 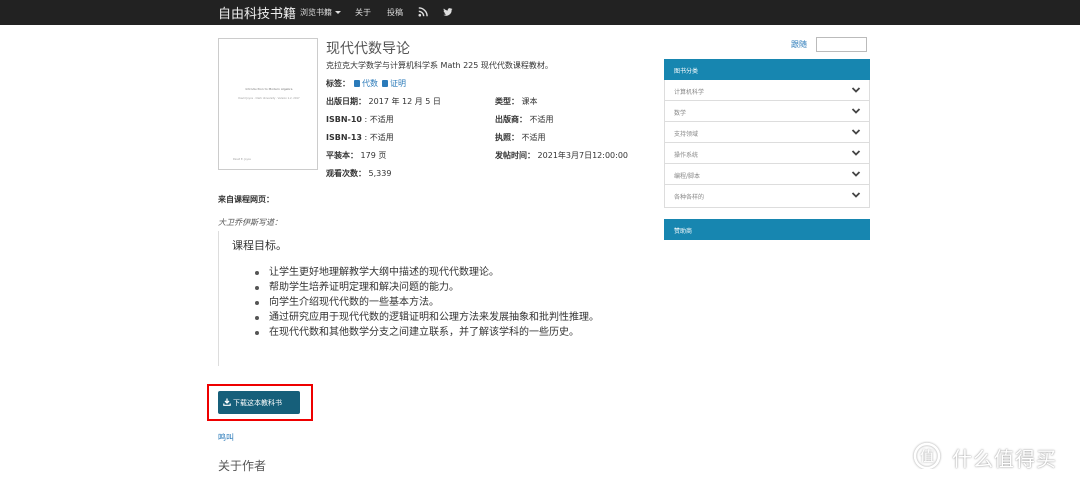 What do you see at coordinates (227, 402) in the screenshot?
I see `download-icon` at bounding box center [227, 402].